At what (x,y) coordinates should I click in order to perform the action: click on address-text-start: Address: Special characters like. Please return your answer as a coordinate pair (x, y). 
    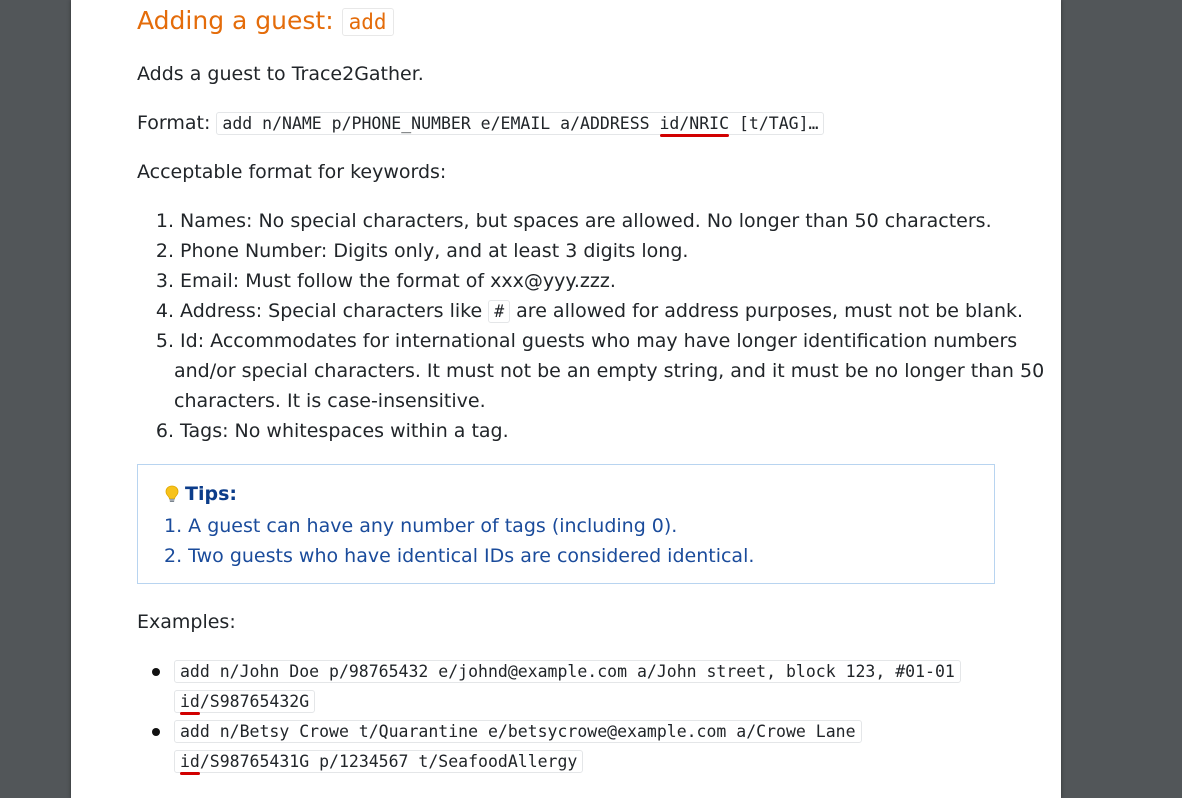
    Looking at the image, I should click on (334, 311).